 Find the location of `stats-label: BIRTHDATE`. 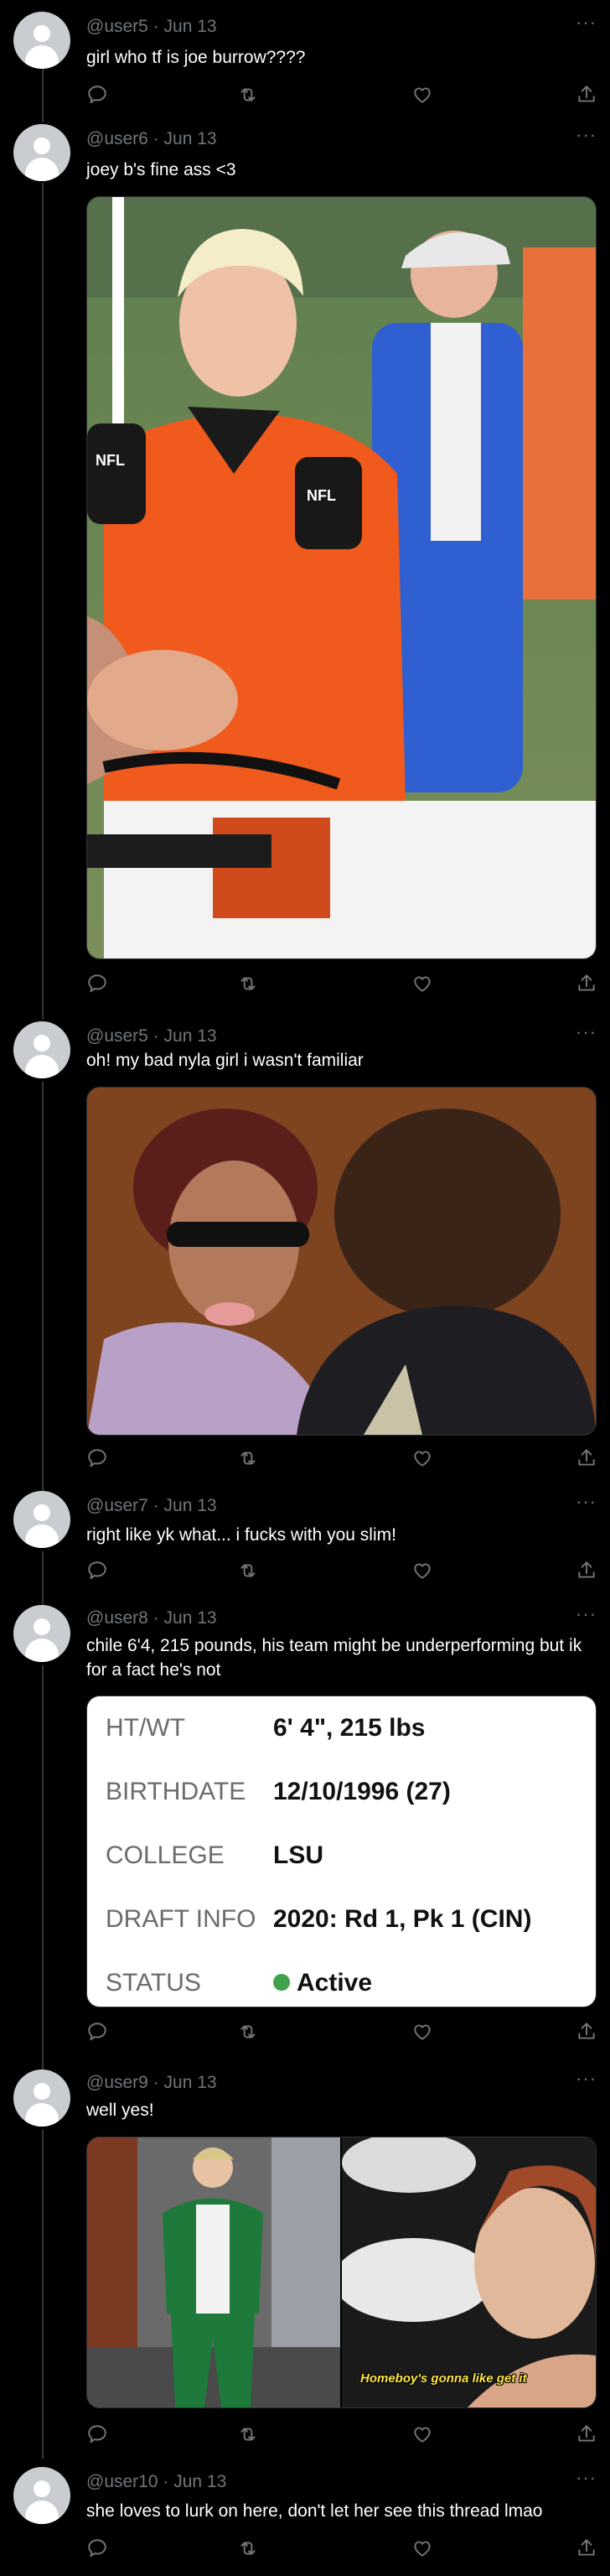

stats-label: BIRTHDATE is located at coordinates (176, 1792).